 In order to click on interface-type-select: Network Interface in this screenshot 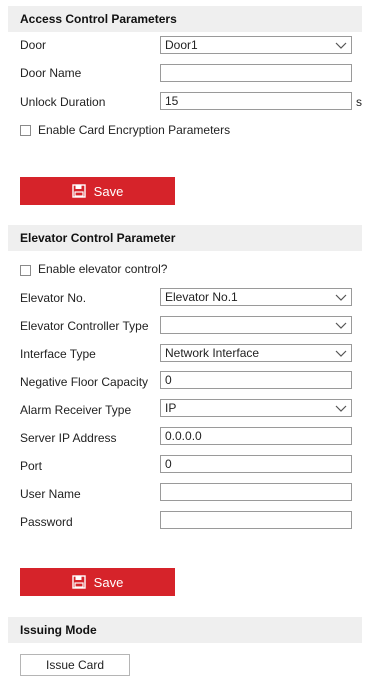, I will do `click(256, 353)`.